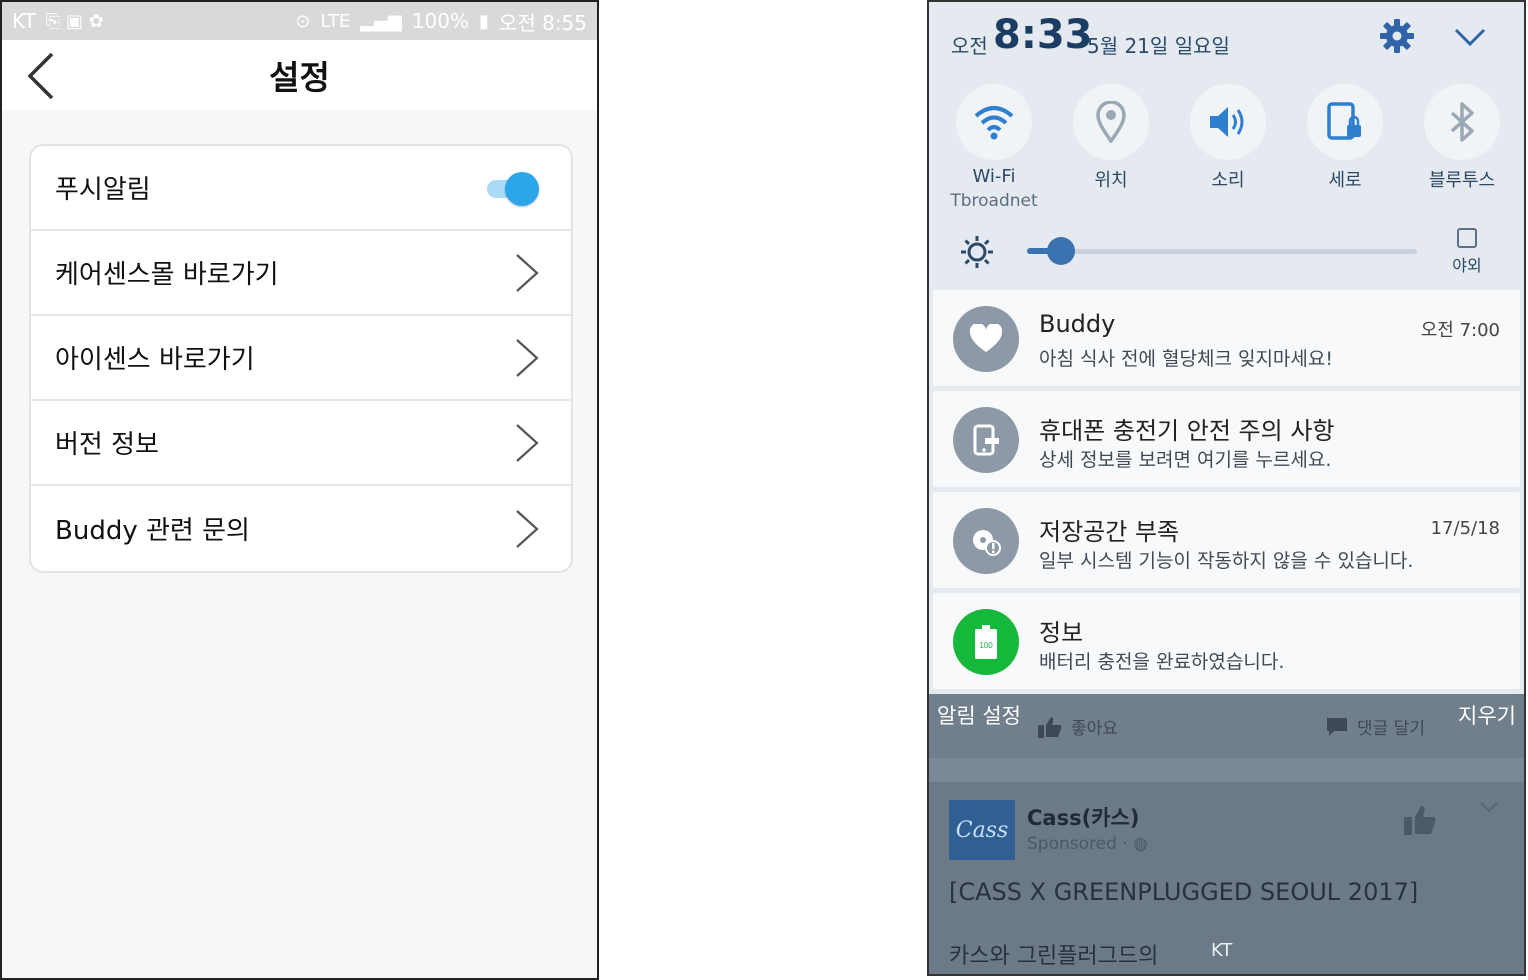  What do you see at coordinates (155, 360) in the screenshot?
I see `settings-item-label: 아이센스 바로가기` at bounding box center [155, 360].